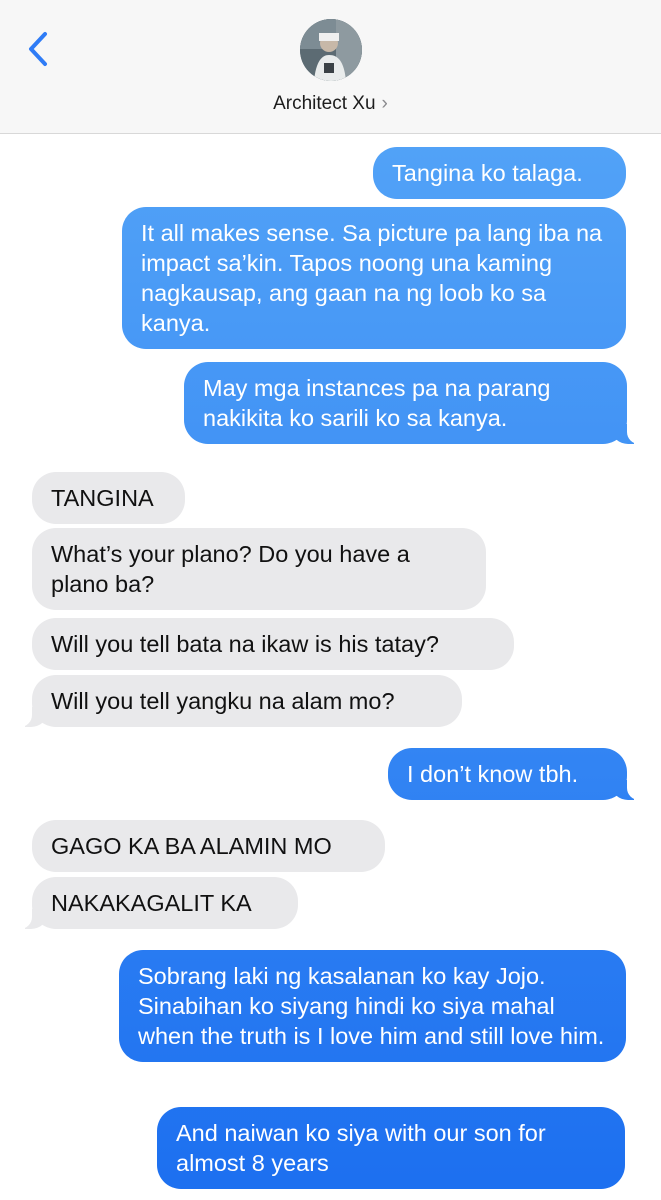 This screenshot has width=661, height=1200. I want to click on conversation-header: Architect Xu ›, so click(330, 67).